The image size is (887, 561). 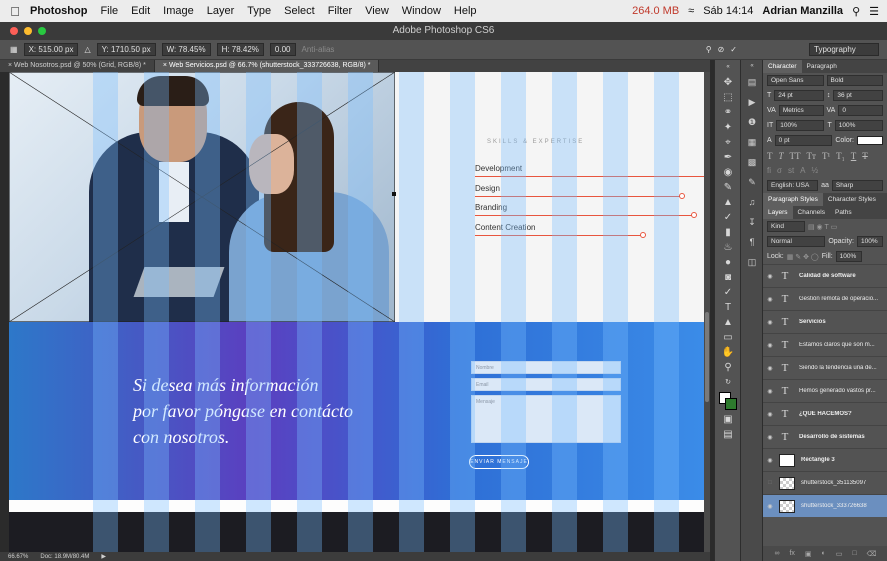 I want to click on faux-bold-icon: T, so click(x=770, y=156).